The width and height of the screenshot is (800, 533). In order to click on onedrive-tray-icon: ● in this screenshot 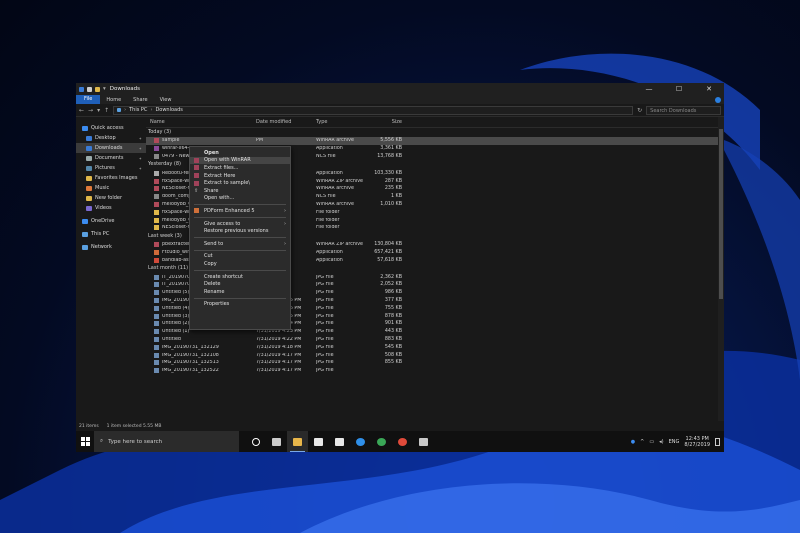, I will do `click(633, 442)`.